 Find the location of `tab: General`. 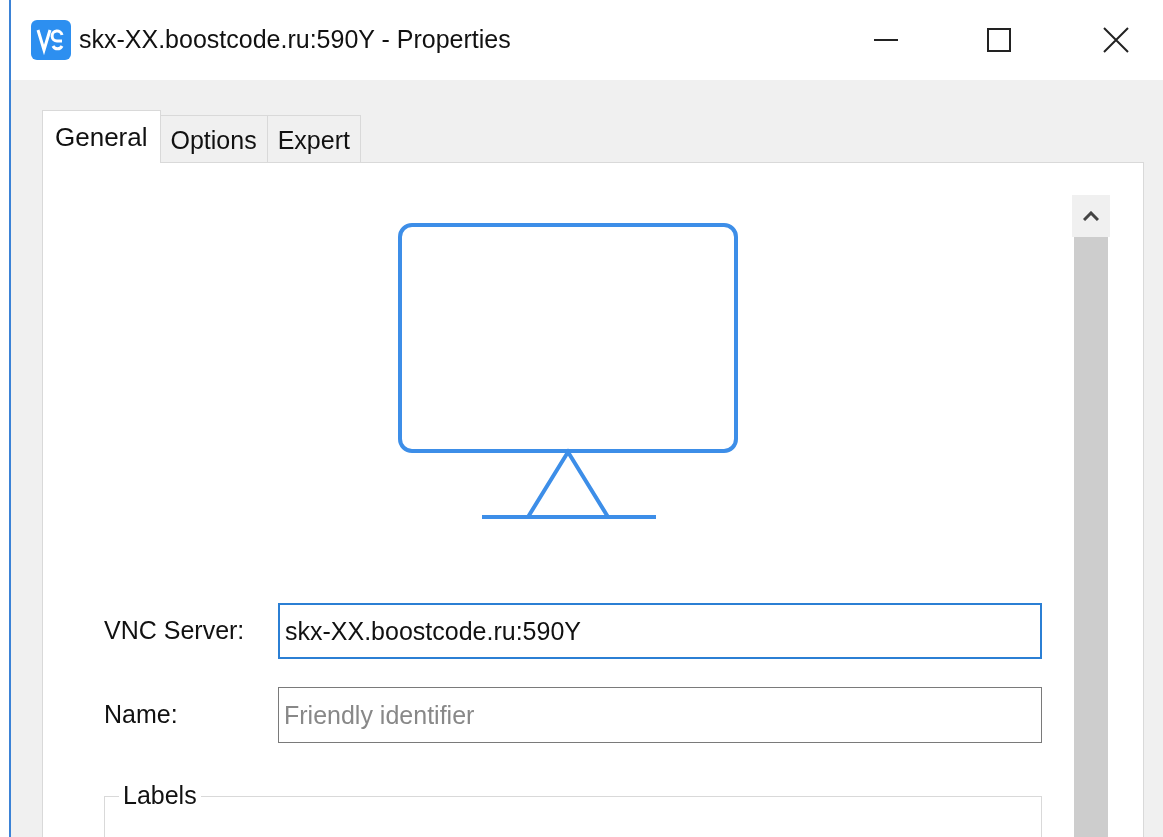

tab: General is located at coordinates (101, 136).